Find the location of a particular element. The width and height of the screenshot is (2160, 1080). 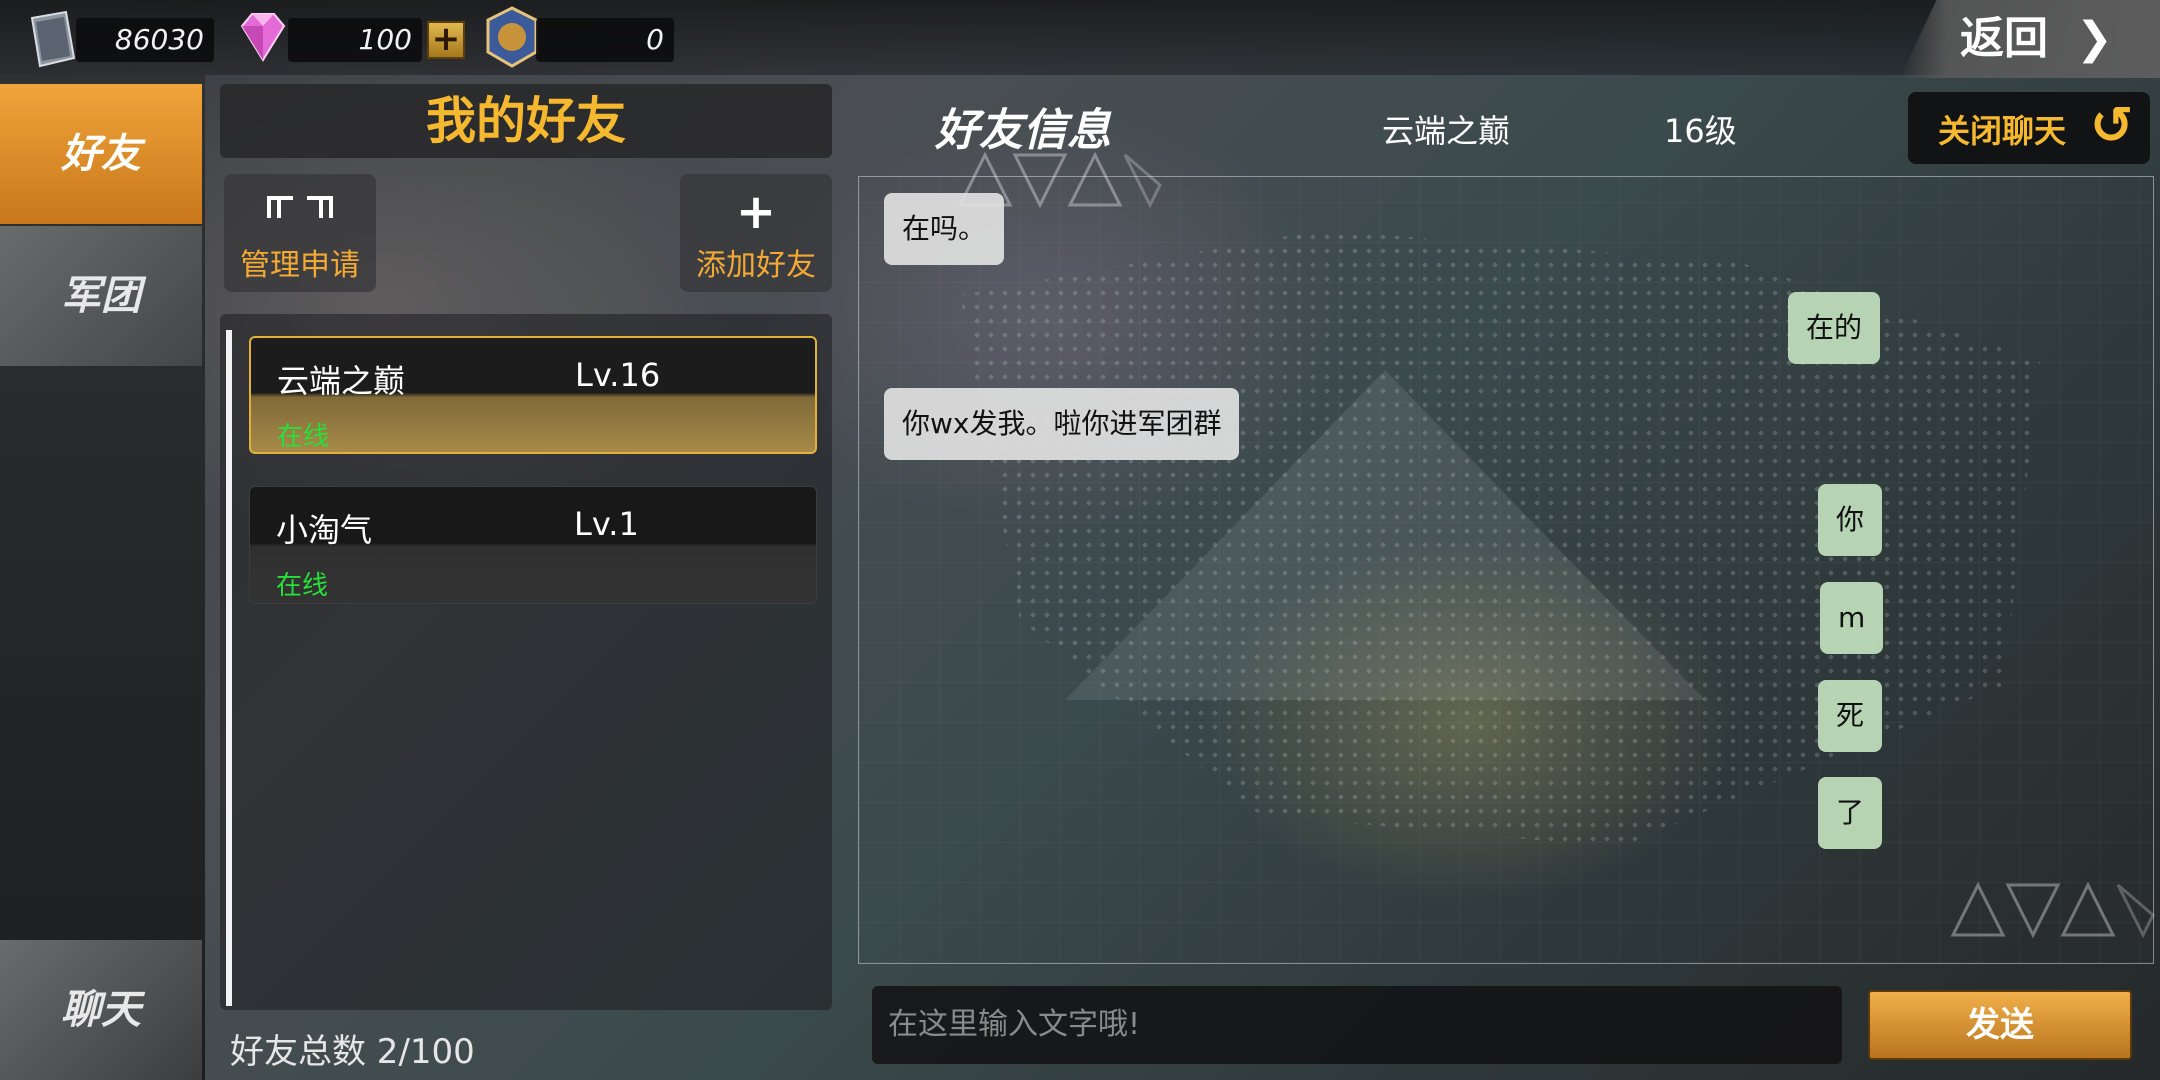

book-icon is located at coordinates (53, 39).